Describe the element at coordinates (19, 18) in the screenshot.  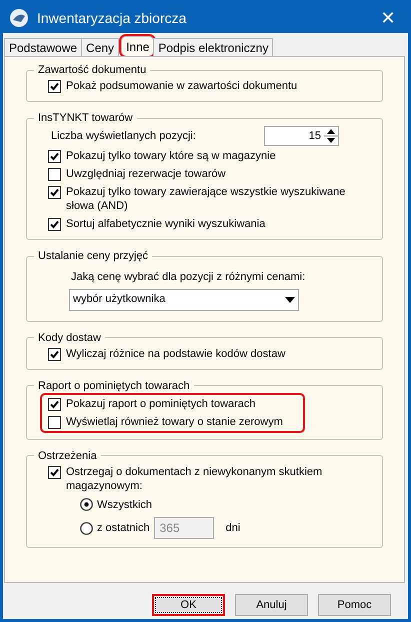
I see `app-logo-icon` at that location.